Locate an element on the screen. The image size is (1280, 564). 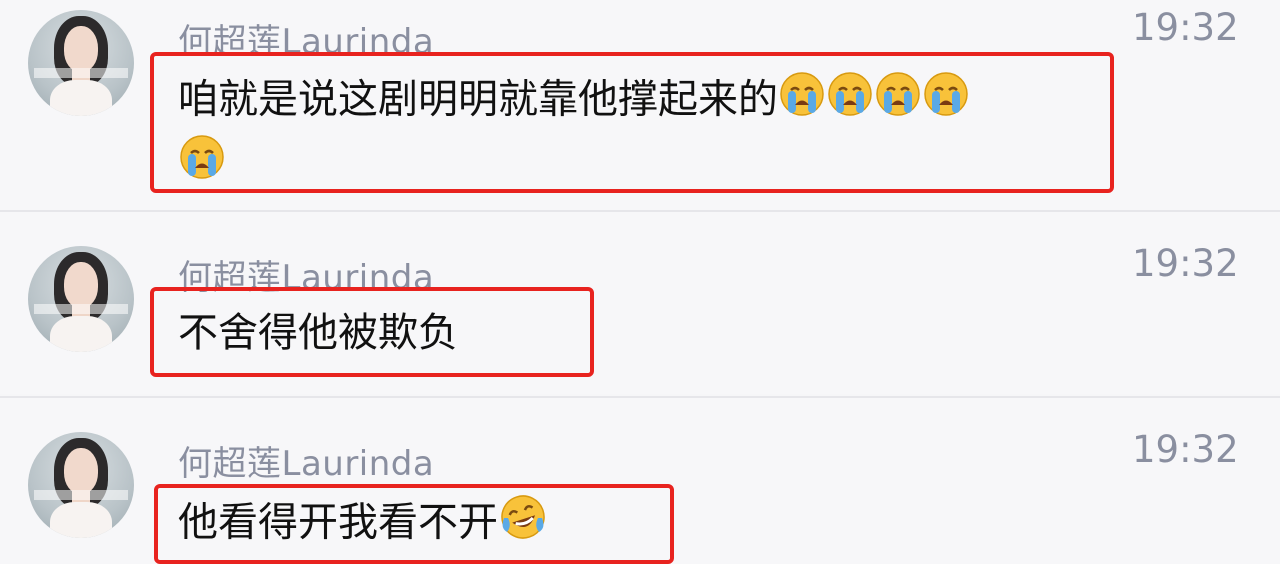
message-text: 不舍得他被欺负 is located at coordinates (318, 333).